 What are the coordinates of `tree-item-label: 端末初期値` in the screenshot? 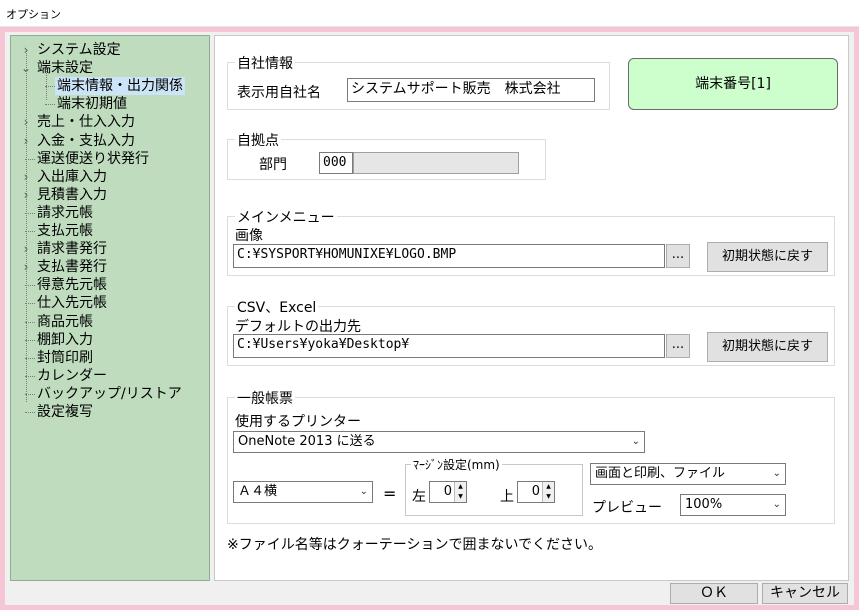 It's located at (92, 104).